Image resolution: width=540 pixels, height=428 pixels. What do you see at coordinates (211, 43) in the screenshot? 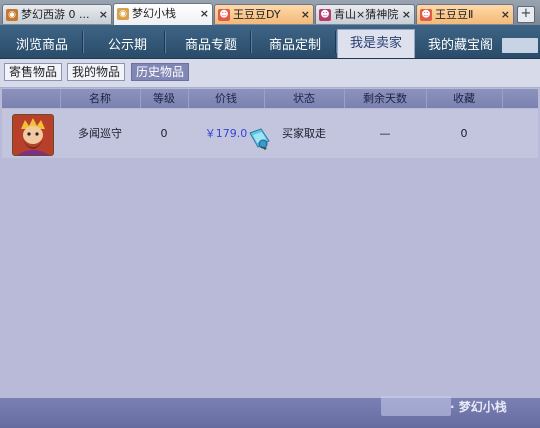
I see `nav-goods-topics: 商品专题` at bounding box center [211, 43].